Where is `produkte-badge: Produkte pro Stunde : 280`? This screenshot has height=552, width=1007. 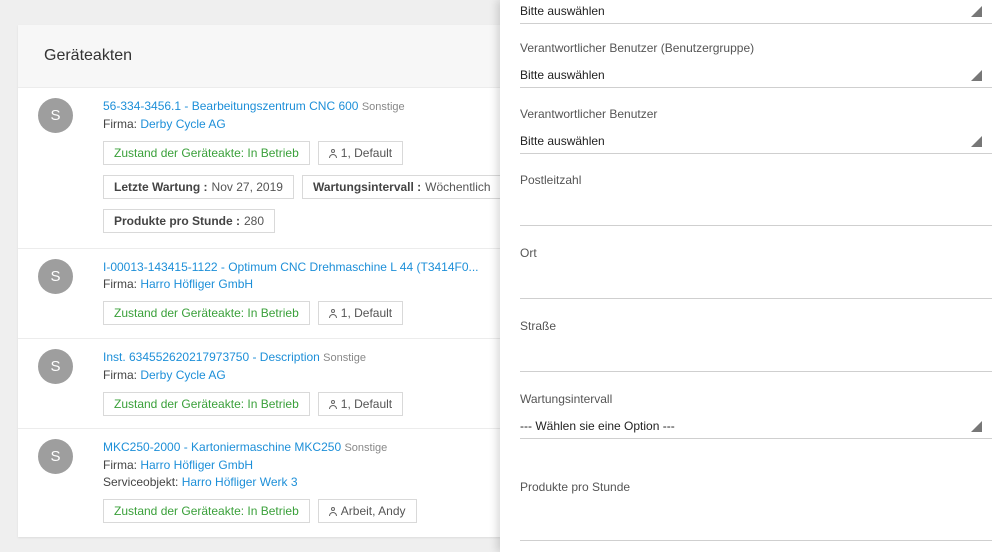
produkte-badge: Produkte pro Stunde : 280 is located at coordinates (189, 221).